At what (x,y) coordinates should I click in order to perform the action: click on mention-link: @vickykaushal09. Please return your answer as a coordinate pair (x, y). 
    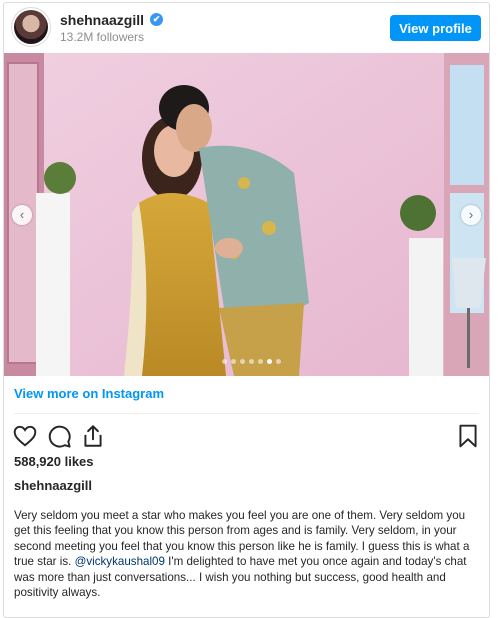
    Looking at the image, I should click on (120, 561).